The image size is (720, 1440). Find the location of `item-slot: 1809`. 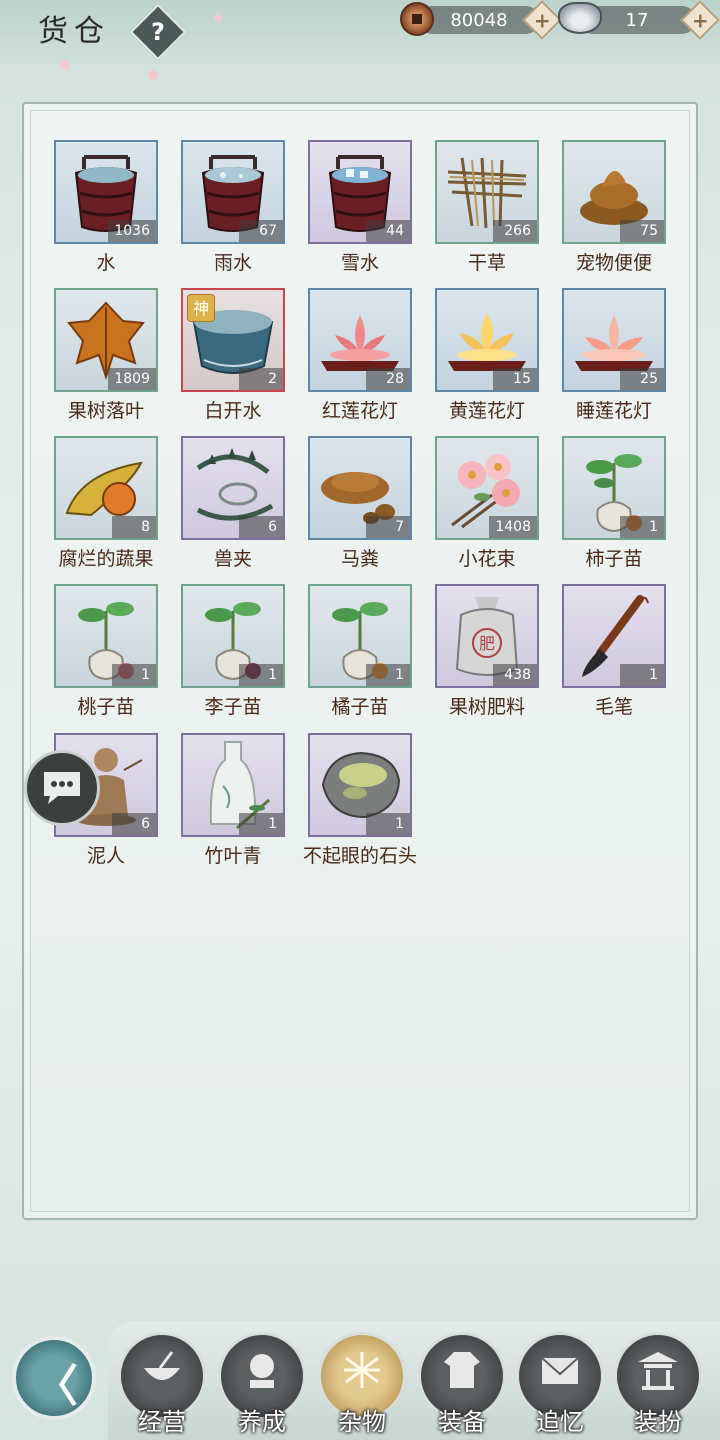

item-slot: 1809 is located at coordinates (106, 340).